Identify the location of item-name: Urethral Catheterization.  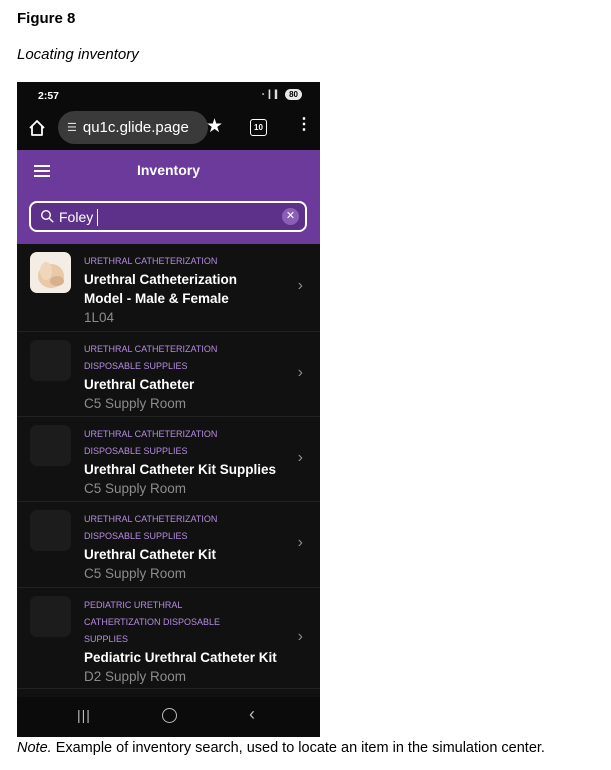
(161, 279).